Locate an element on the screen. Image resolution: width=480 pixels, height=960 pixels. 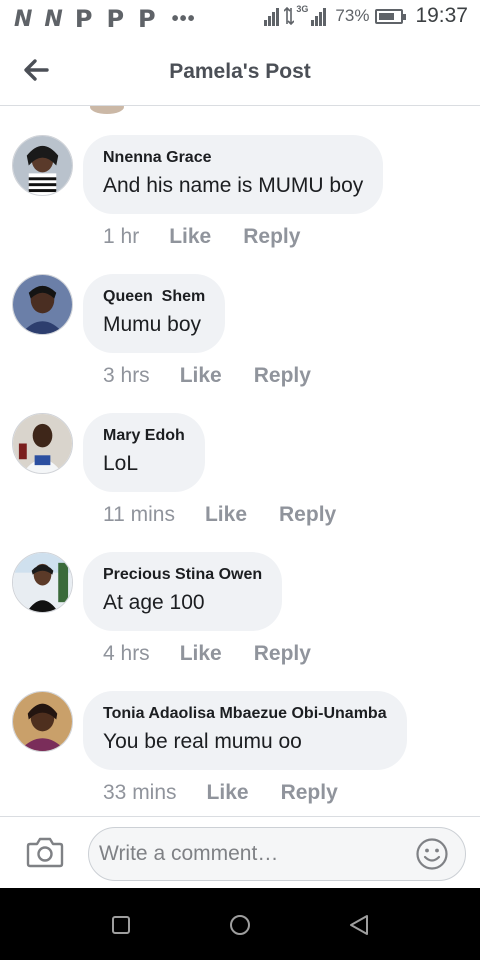
comment-composer is located at coordinates (240, 852).